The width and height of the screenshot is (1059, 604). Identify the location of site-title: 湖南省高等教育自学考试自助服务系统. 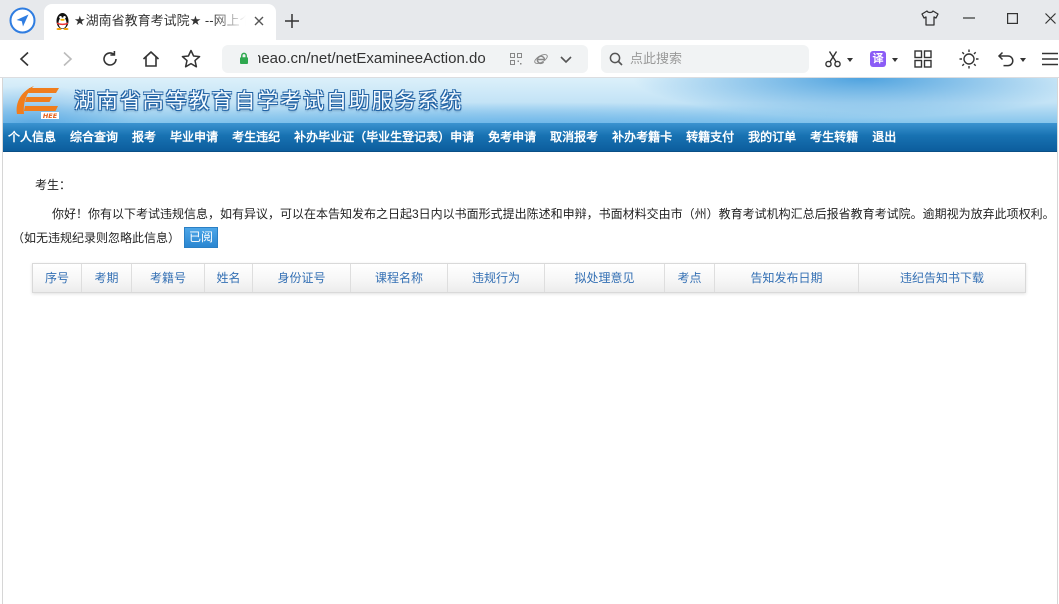
(269, 101).